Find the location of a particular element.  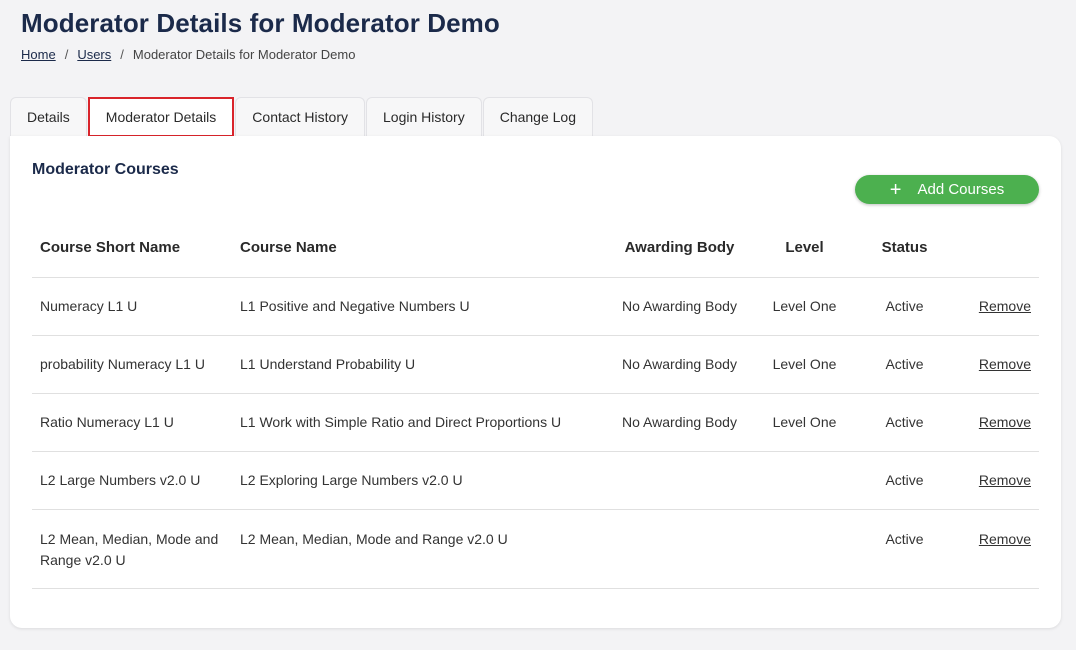

cell-course-name: L1 Positive and Negative Numbers U is located at coordinates (422, 306).